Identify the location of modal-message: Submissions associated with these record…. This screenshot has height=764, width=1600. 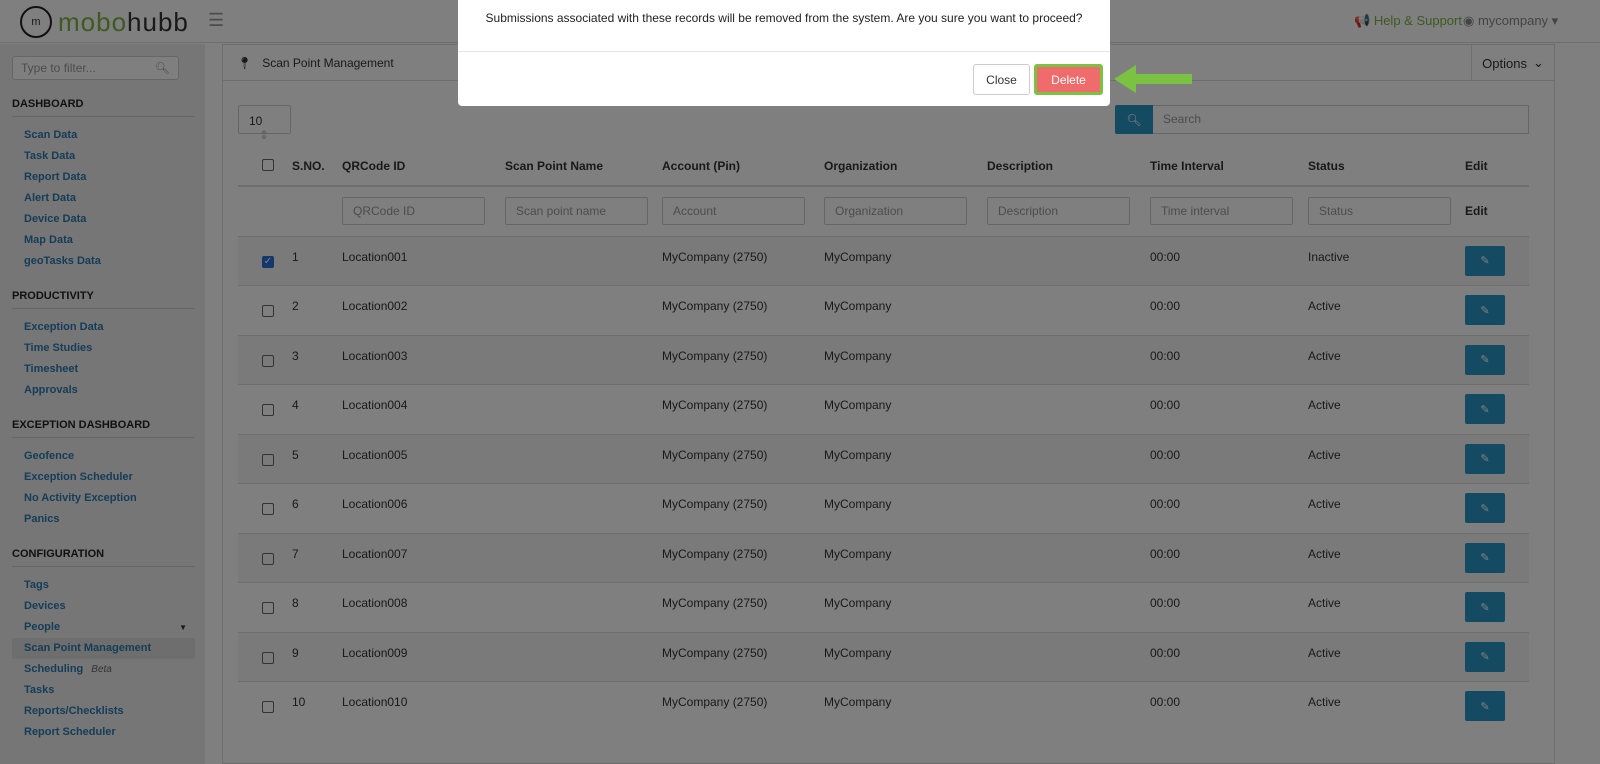
(784, 26).